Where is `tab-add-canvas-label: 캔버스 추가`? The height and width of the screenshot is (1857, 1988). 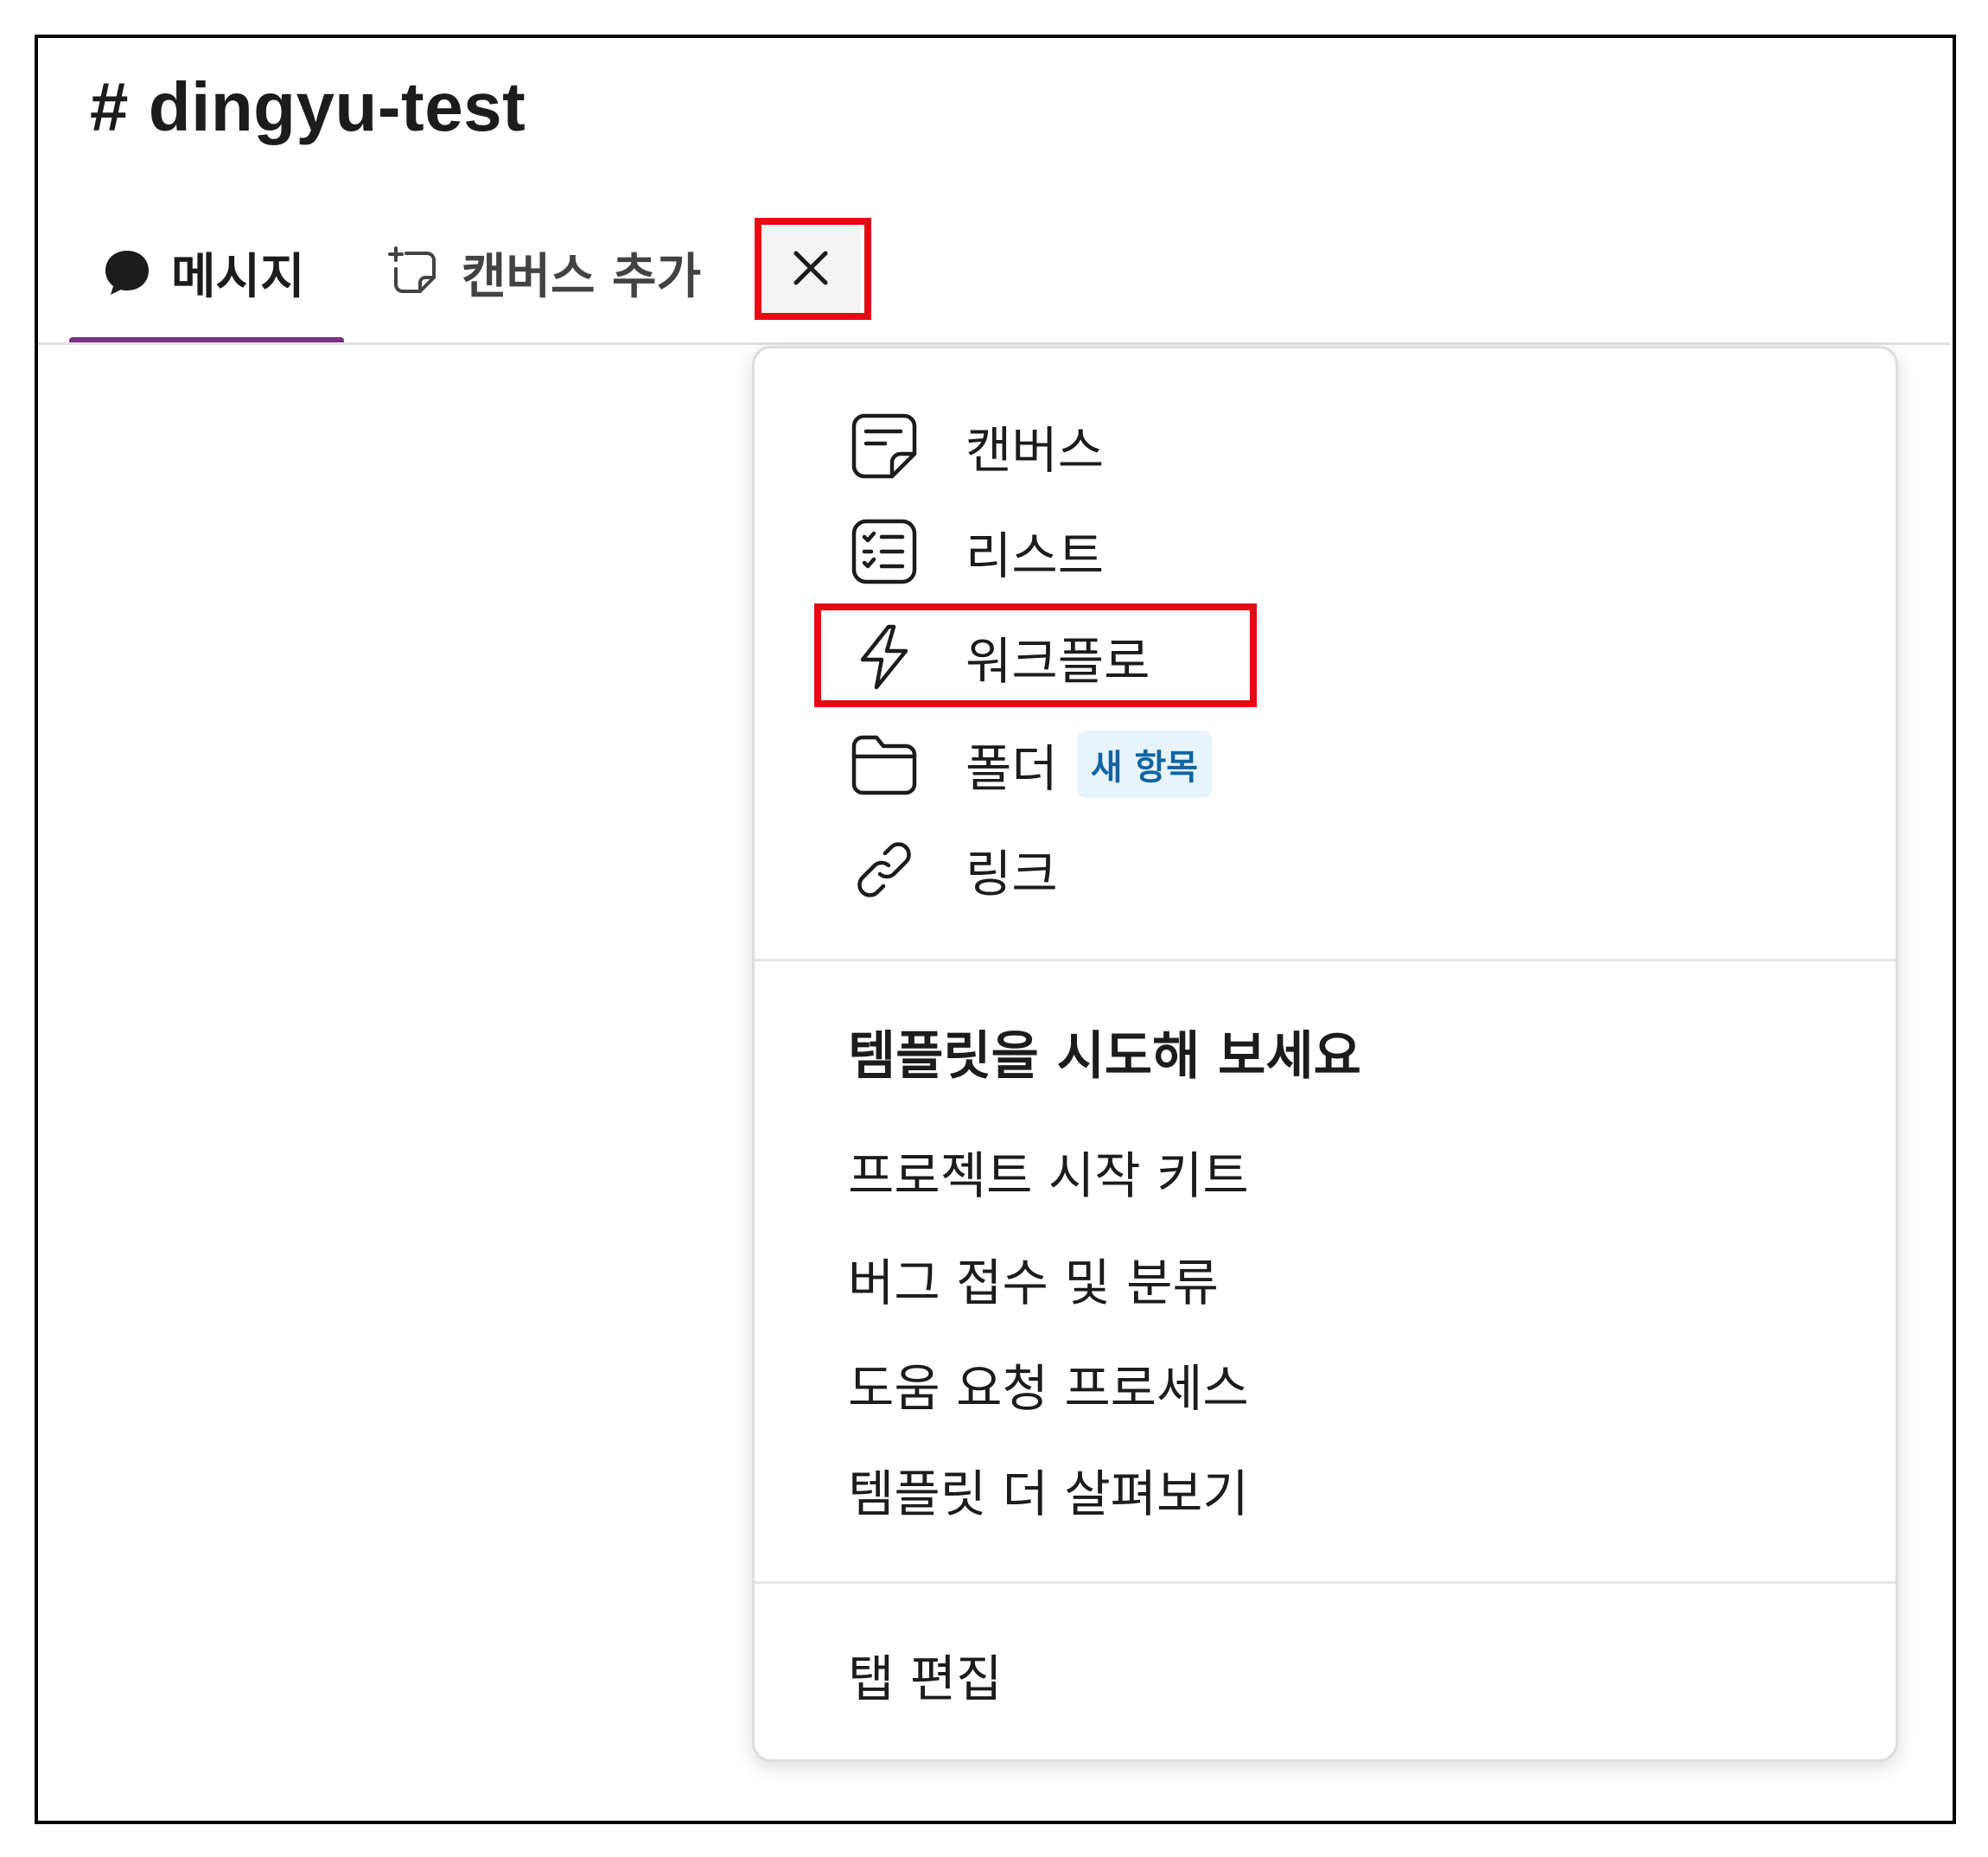
tab-add-canvas-label: 캔버스 추가 is located at coordinates (582, 276).